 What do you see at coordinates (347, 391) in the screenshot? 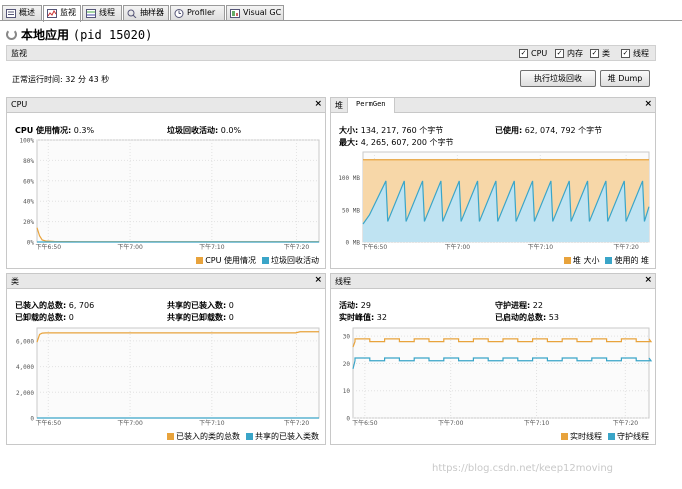
I see `y-tick-label: 10` at bounding box center [347, 391].